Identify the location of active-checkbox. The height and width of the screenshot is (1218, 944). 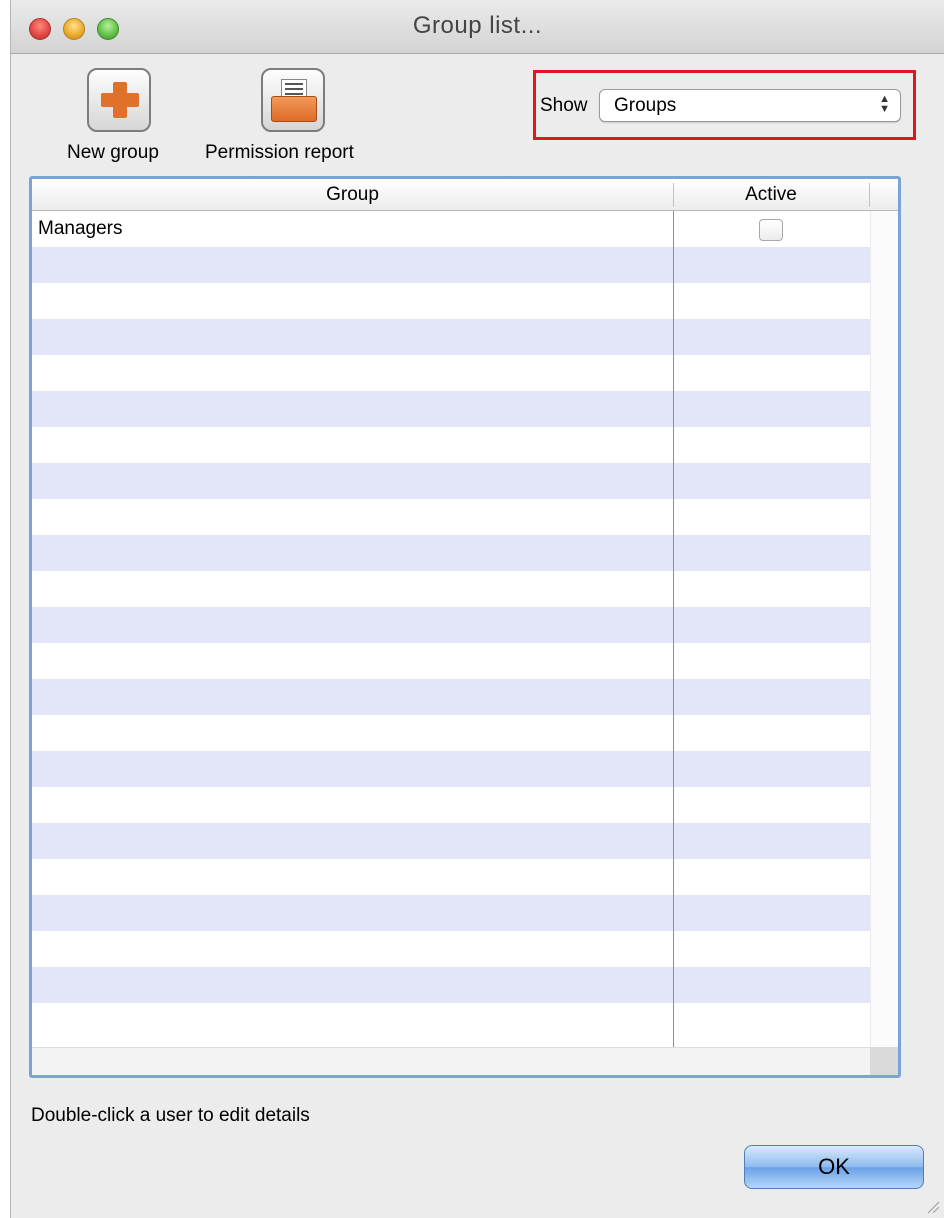
(771, 230).